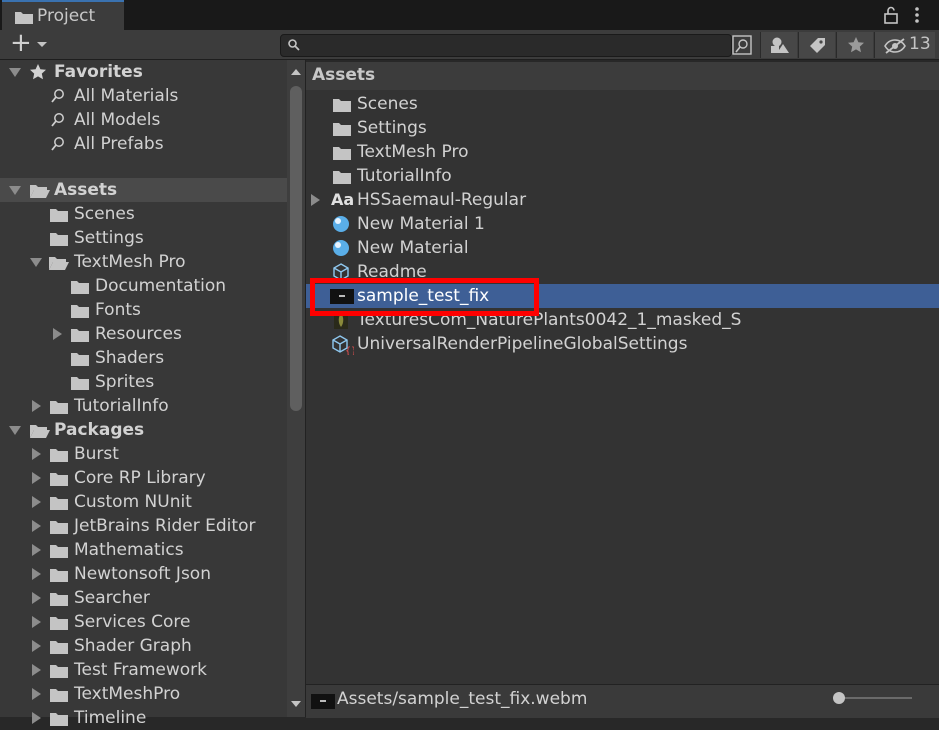  Describe the element at coordinates (296, 248) in the screenshot. I see `tree-scrollbar-thumb` at that location.